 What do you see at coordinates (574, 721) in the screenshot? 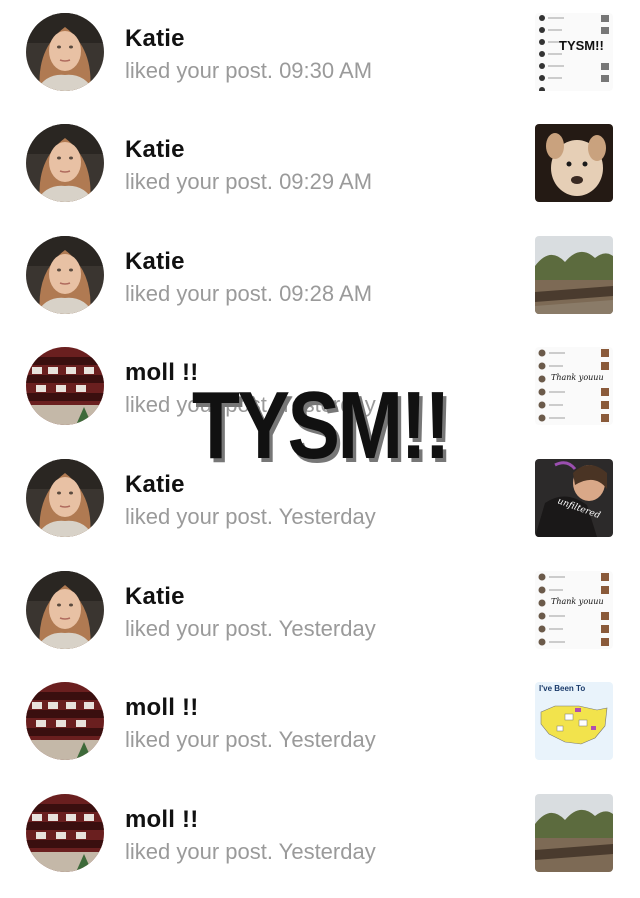
I see `post-thumbnail: I've Been To` at bounding box center [574, 721].